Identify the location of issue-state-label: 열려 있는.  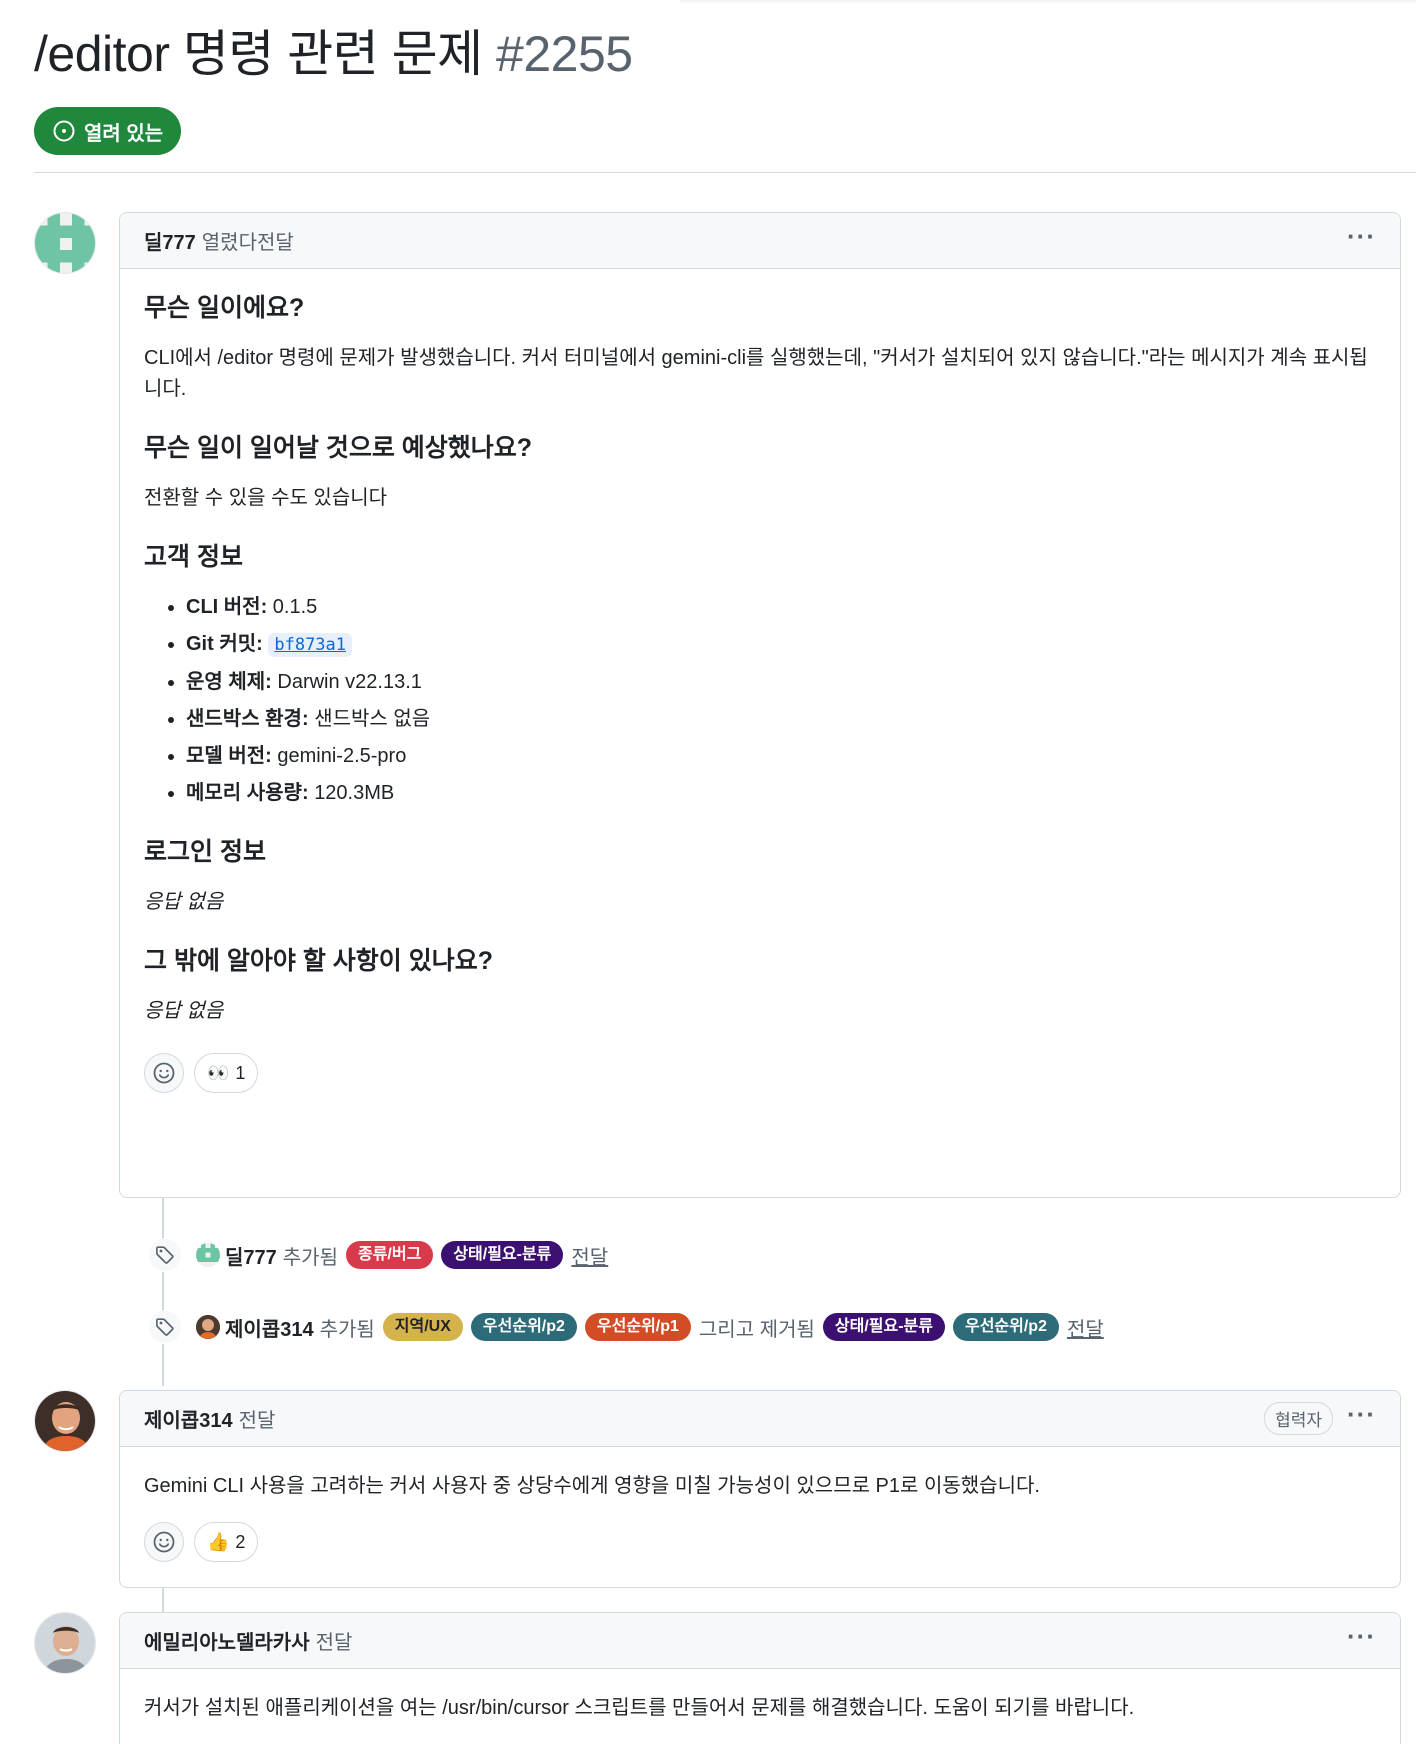
(124, 133).